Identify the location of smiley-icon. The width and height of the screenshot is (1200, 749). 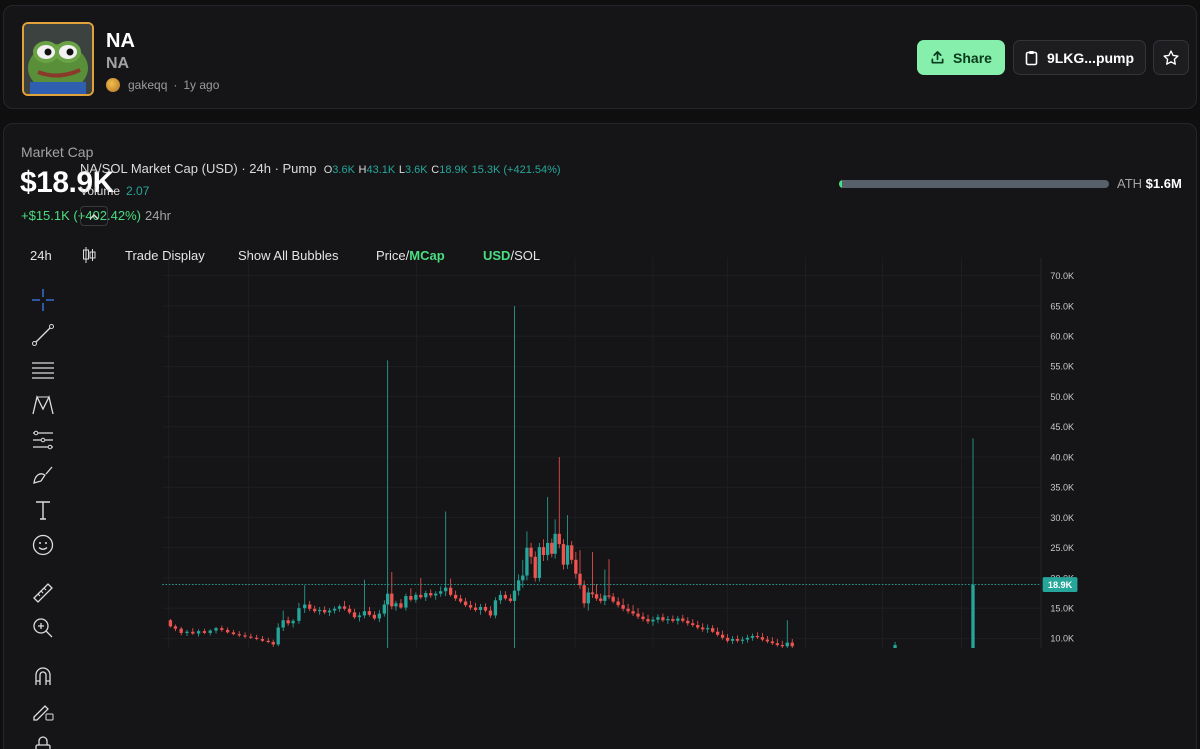
(43, 545).